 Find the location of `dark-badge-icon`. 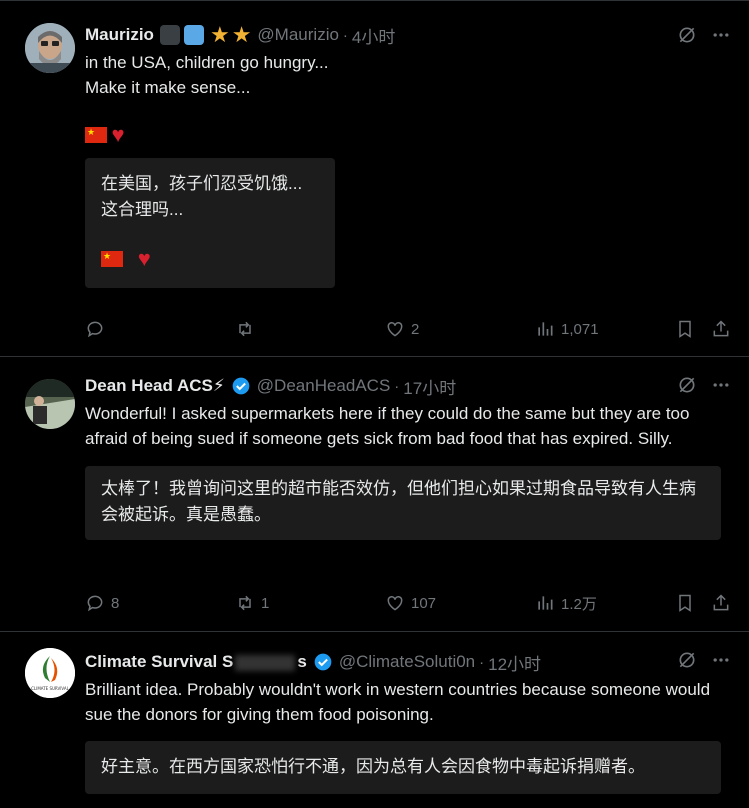

dark-badge-icon is located at coordinates (169, 35).